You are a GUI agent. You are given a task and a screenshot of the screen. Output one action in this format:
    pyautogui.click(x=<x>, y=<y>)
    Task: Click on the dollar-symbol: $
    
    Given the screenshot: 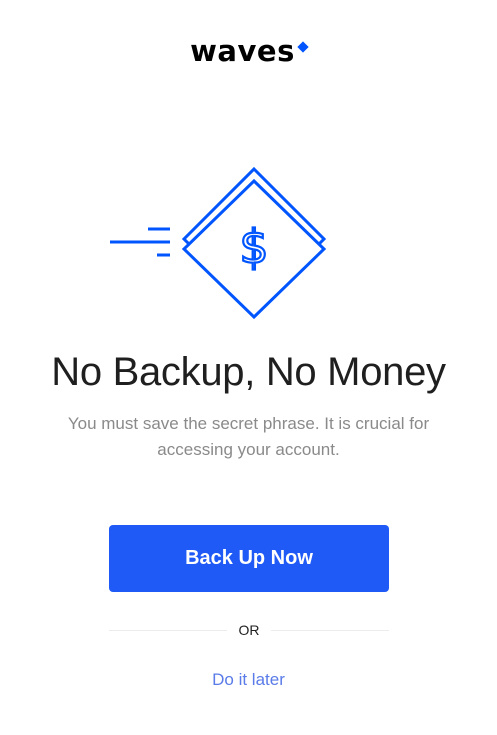 What is the action you would take?
    pyautogui.click(x=253, y=247)
    